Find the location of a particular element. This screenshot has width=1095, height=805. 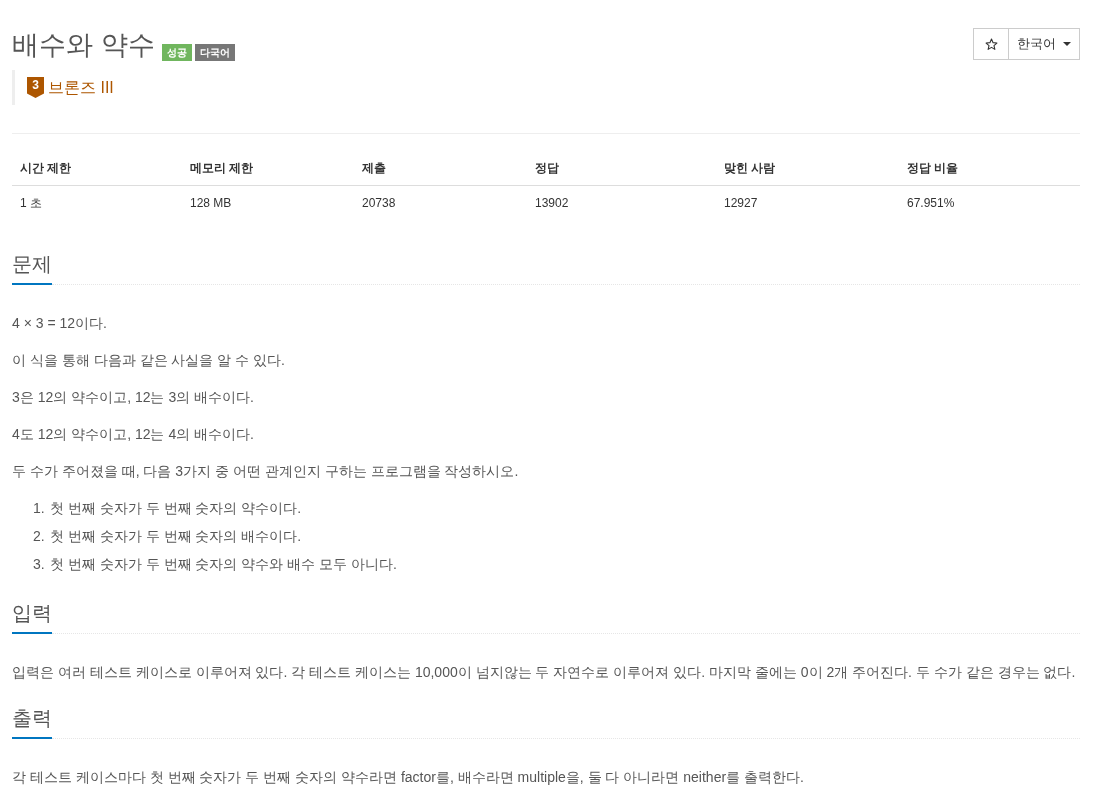

list-number: 1. is located at coordinates (39, 508).